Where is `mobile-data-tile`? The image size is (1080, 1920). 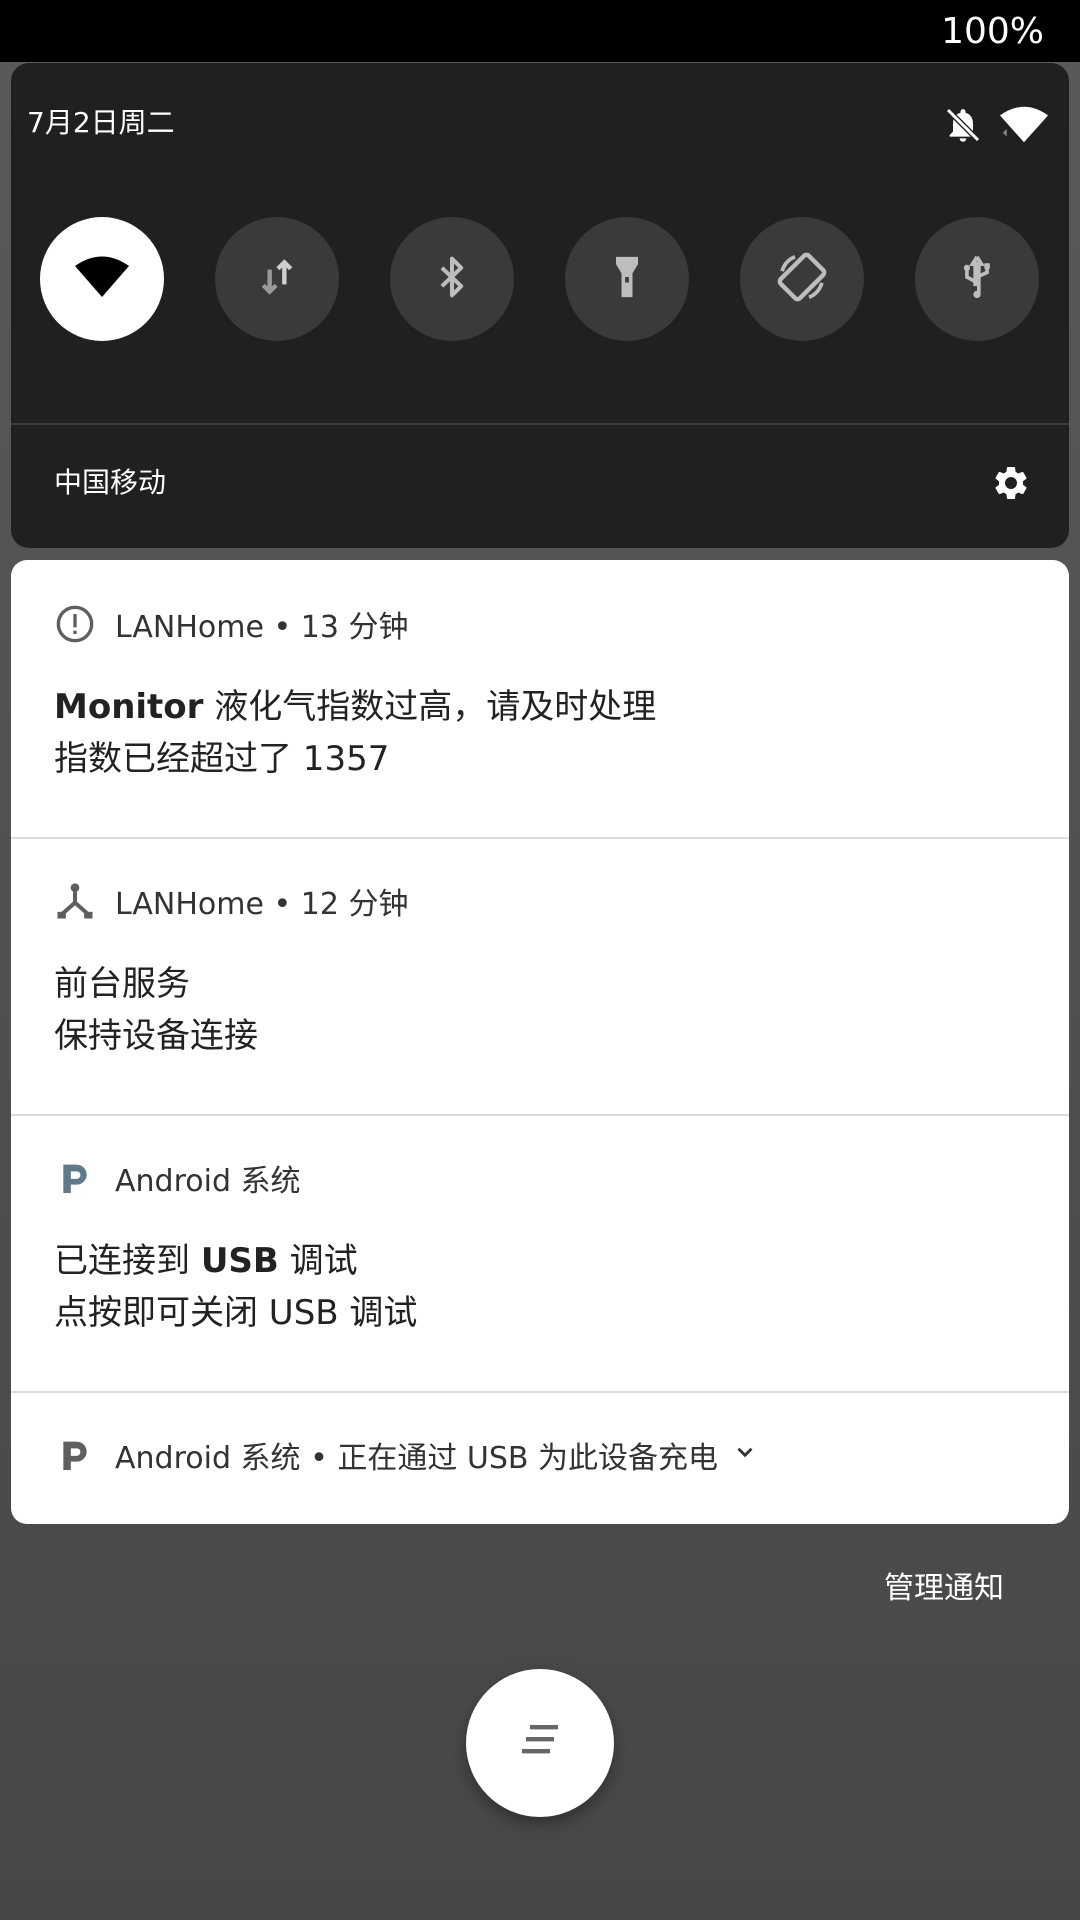 mobile-data-tile is located at coordinates (277, 279).